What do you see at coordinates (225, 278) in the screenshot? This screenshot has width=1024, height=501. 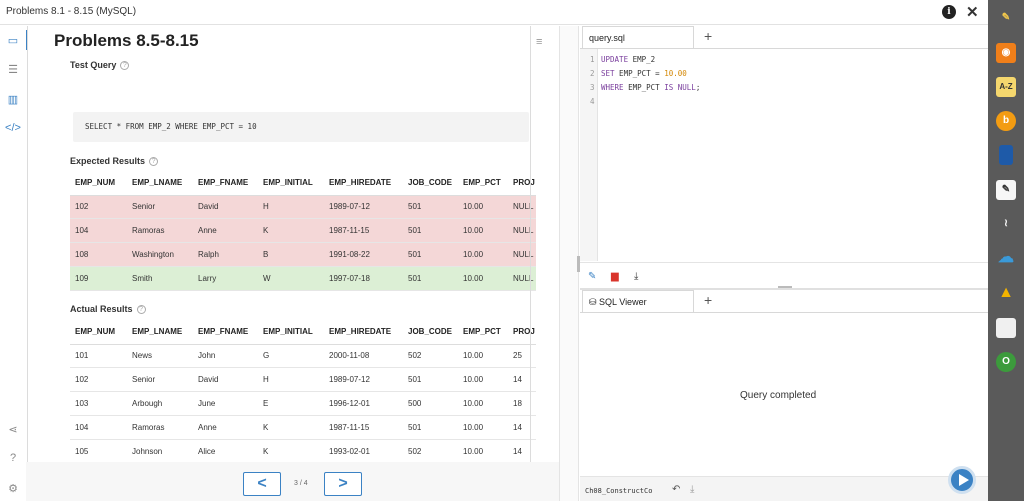 I see `table-cell: Larry` at bounding box center [225, 278].